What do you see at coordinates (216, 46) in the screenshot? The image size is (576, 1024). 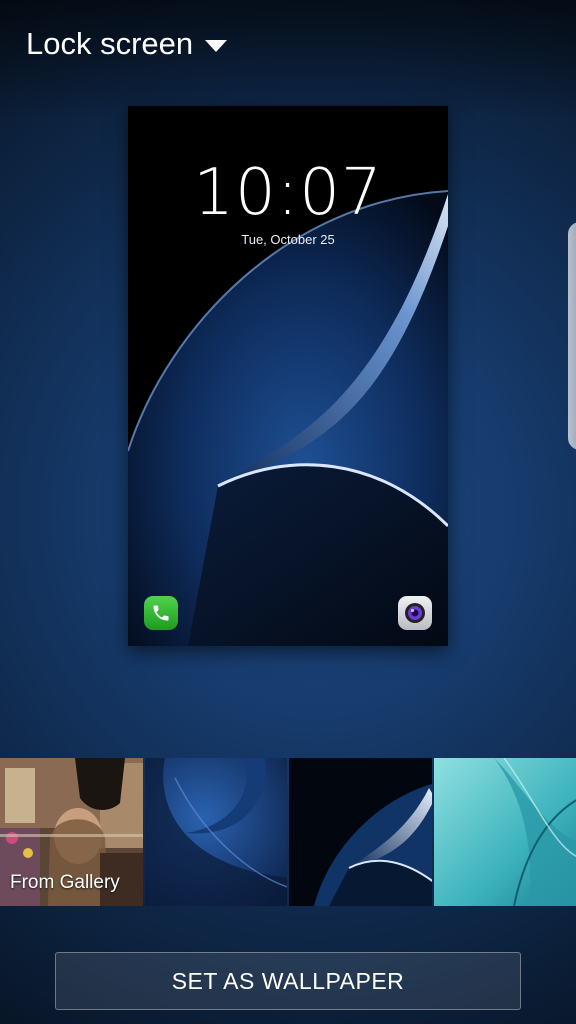 I see `caret-down-icon` at bounding box center [216, 46].